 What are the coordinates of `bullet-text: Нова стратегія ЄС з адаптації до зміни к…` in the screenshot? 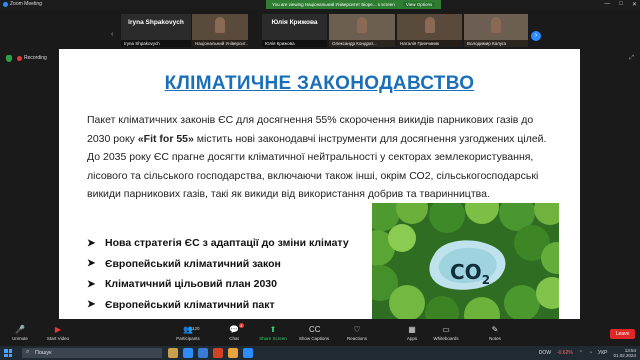 It's located at (227, 243).